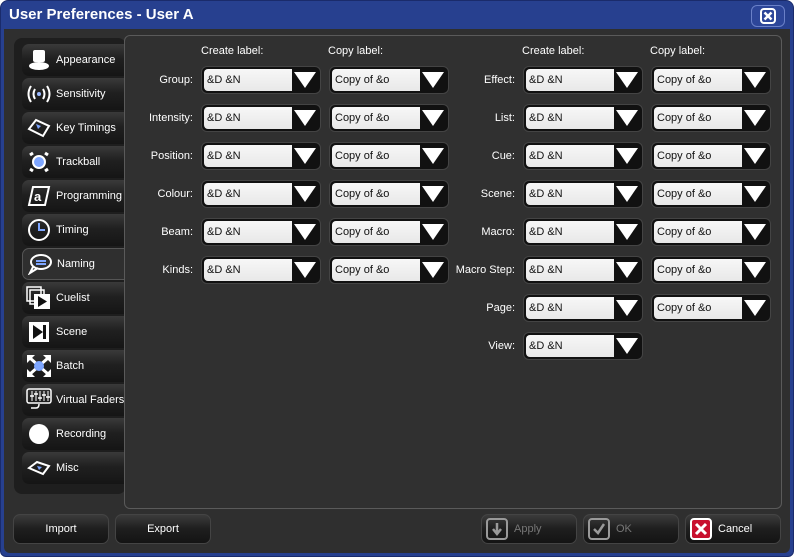 The height and width of the screenshot is (557, 794). I want to click on colour-create-label-dropdown: &D &N, so click(261, 194).